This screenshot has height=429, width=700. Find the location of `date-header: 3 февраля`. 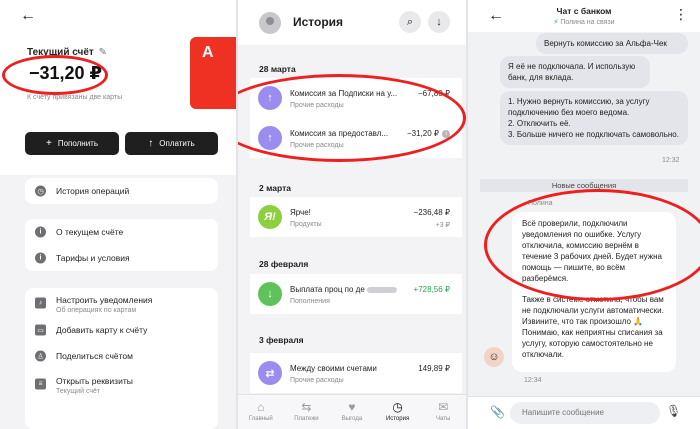

date-header: 3 февраля is located at coordinates (281, 340).